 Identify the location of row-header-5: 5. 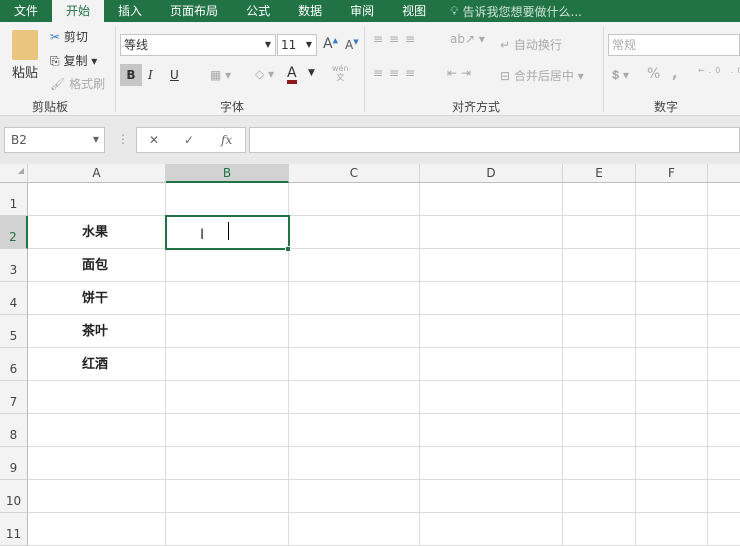
(14, 331).